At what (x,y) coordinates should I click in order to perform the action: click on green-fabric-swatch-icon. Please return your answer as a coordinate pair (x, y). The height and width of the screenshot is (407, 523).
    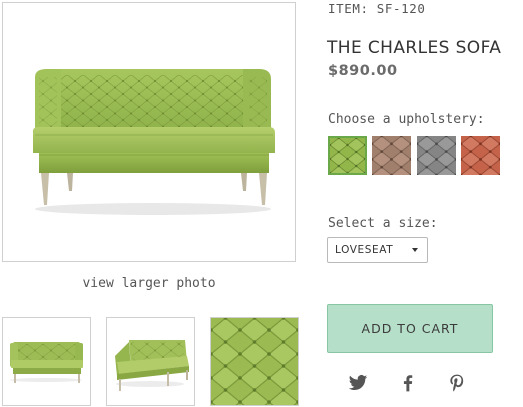
    Looking at the image, I should click on (347, 155).